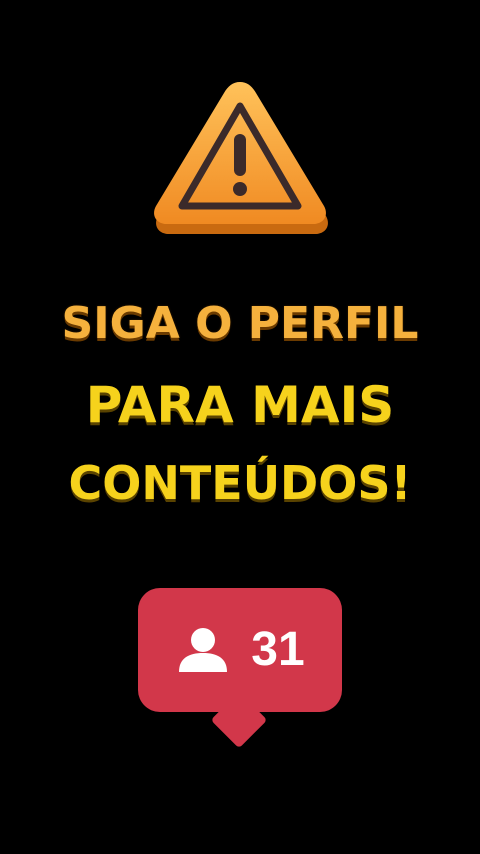 The height and width of the screenshot is (854, 480). What do you see at coordinates (240, 154) in the screenshot?
I see `warning-triangle-icon` at bounding box center [240, 154].